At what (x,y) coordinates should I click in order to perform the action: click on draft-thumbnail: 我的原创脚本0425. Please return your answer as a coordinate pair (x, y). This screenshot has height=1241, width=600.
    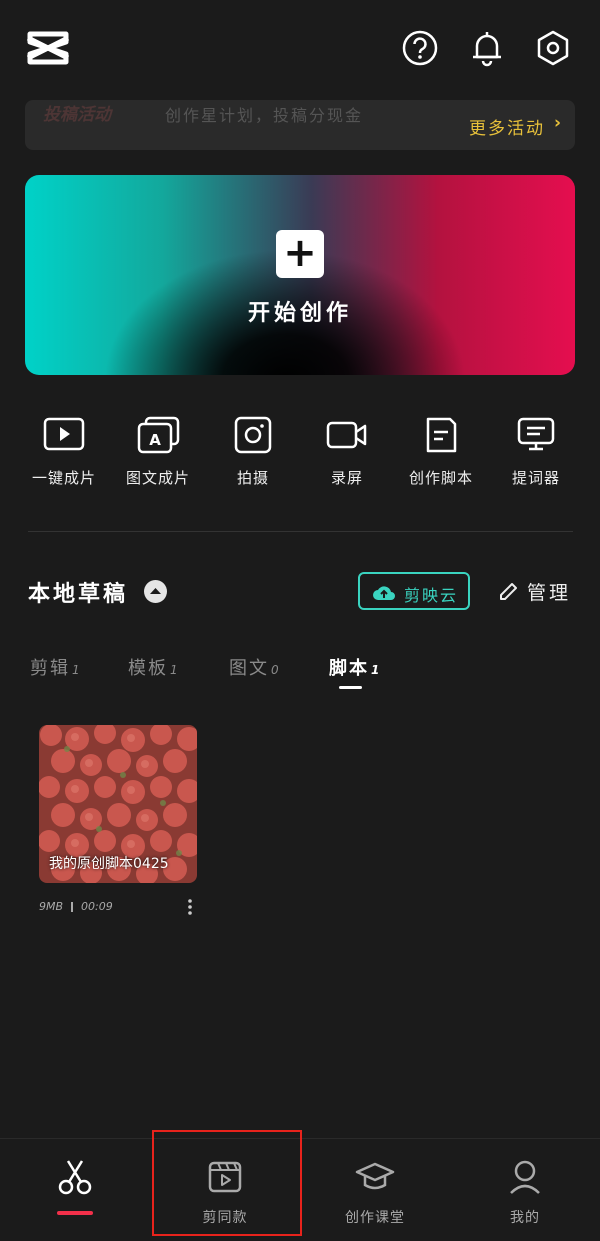
    Looking at the image, I should click on (118, 804).